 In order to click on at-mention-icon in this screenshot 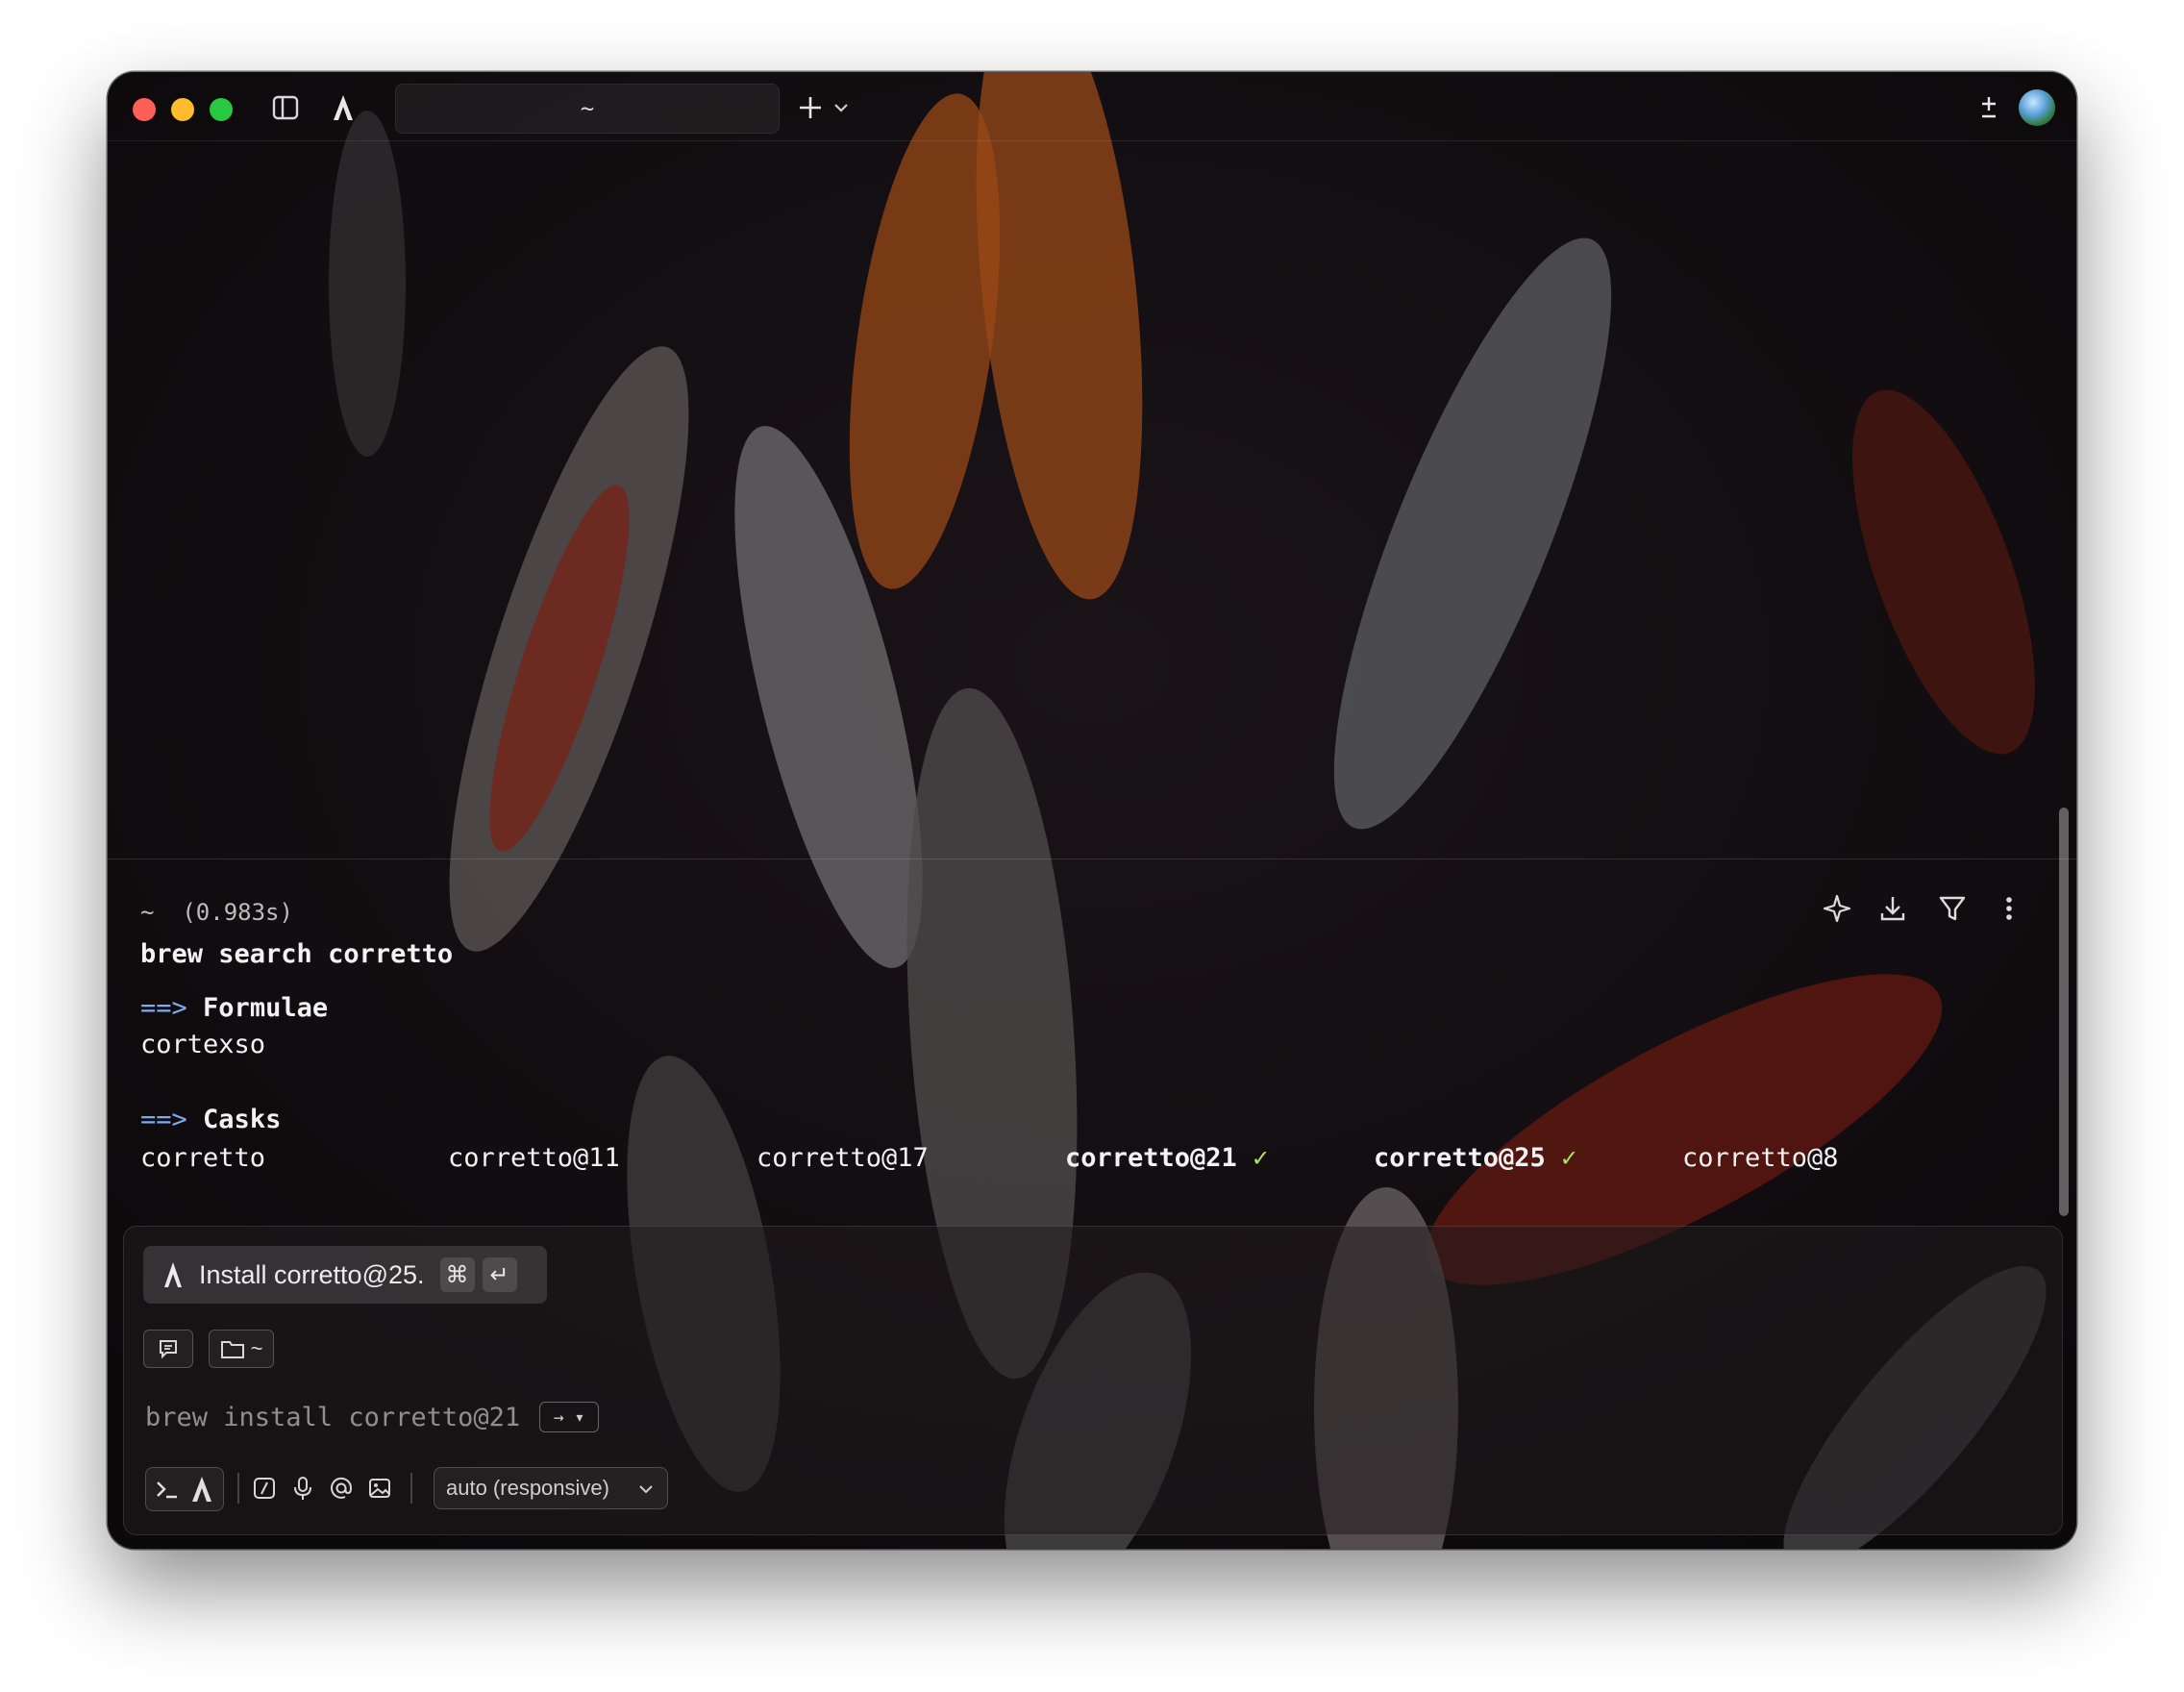, I will do `click(342, 1488)`.